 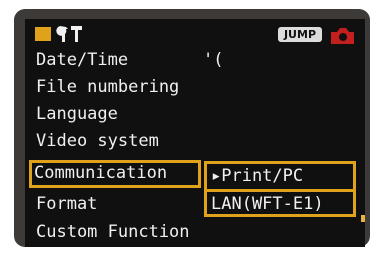 I want to click on menu-item-date-time: Date/Time, so click(x=81, y=60).